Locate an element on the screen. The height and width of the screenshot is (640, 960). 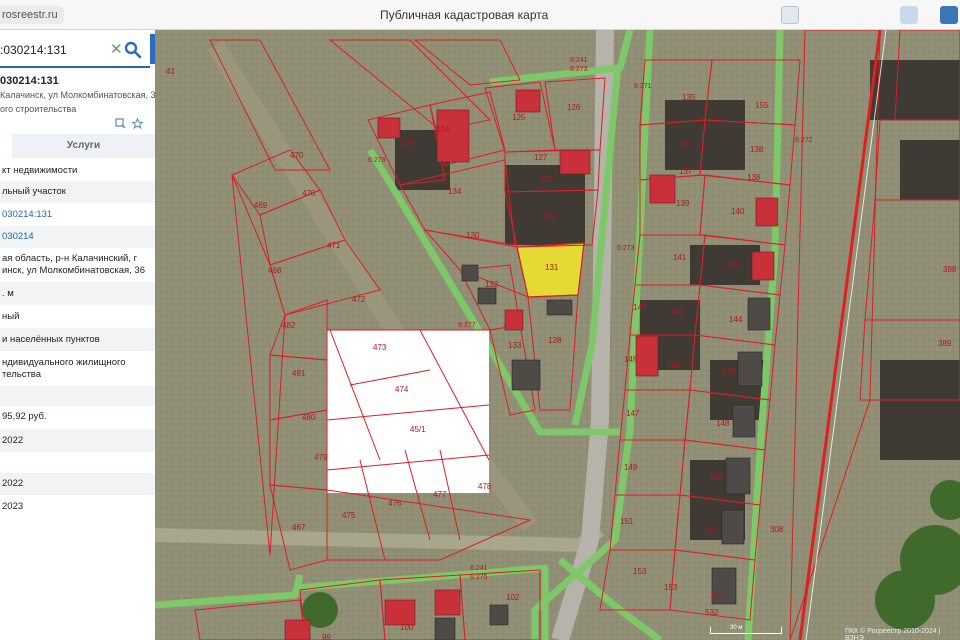
parcel-label: 477 is located at coordinates (440, 494).